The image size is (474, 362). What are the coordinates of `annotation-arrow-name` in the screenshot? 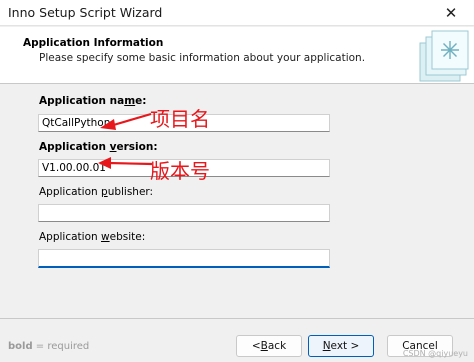 It's located at (126, 121).